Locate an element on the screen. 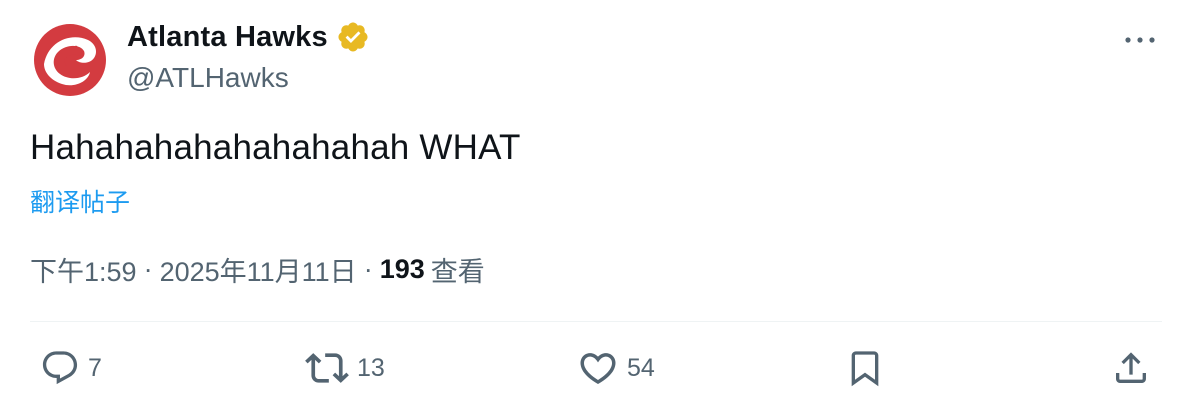 Image resolution: width=1202 pixels, height=410 pixels. share-button is located at coordinates (1131, 368).